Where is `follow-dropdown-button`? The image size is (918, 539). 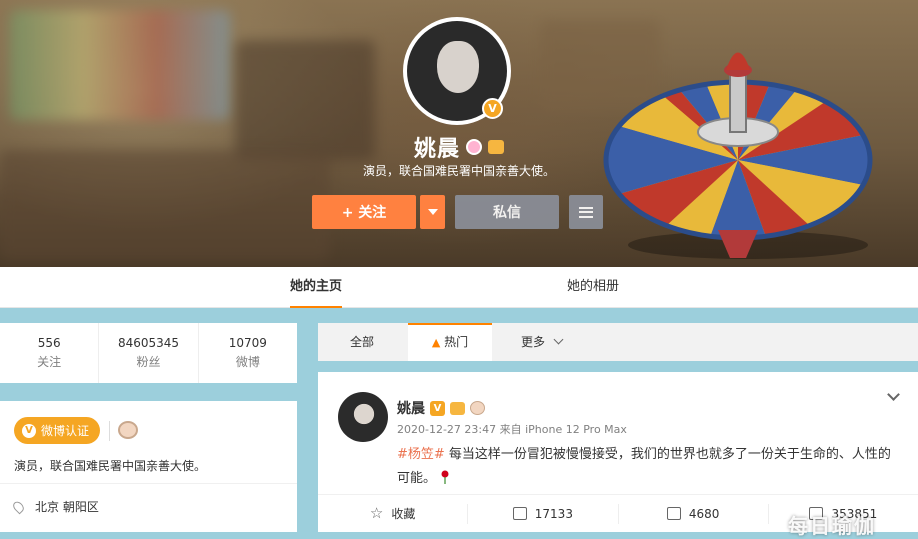
follow-dropdown-button is located at coordinates (432, 212).